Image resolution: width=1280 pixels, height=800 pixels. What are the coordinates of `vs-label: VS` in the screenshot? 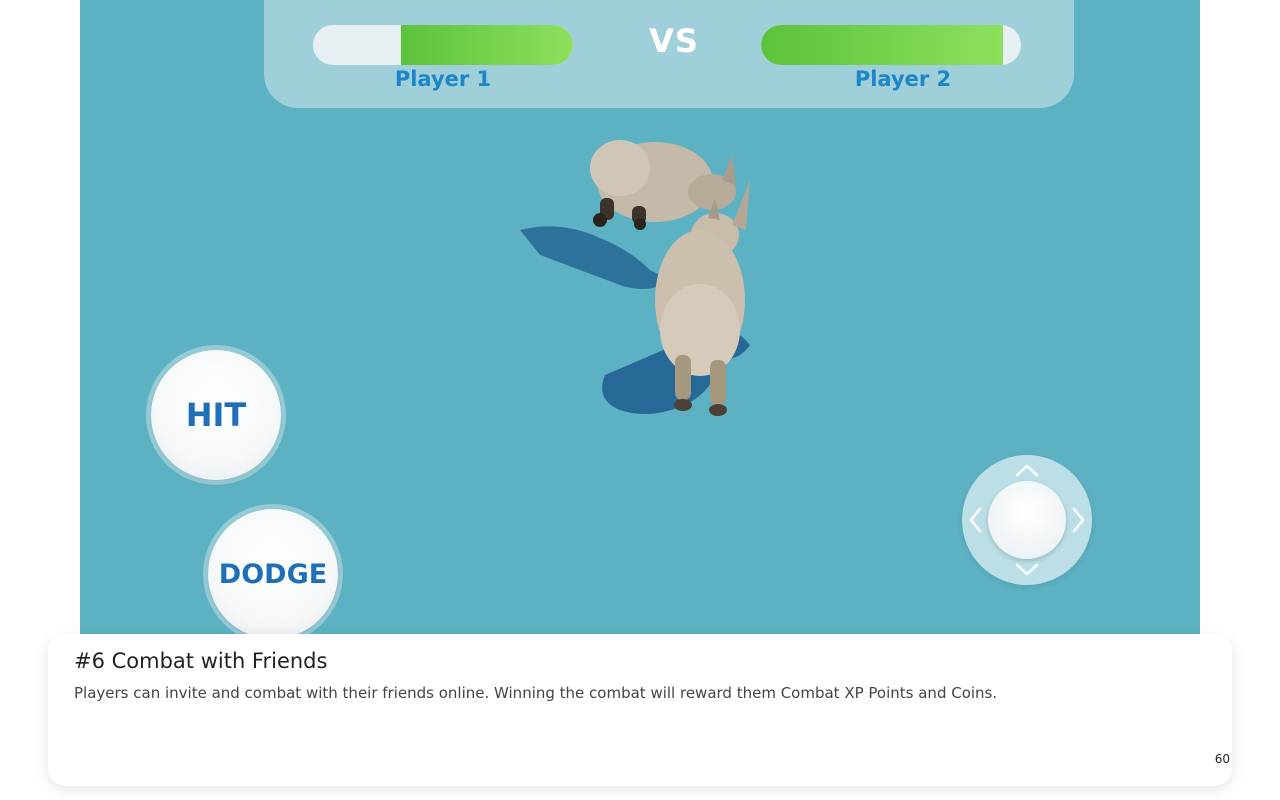 It's located at (674, 41).